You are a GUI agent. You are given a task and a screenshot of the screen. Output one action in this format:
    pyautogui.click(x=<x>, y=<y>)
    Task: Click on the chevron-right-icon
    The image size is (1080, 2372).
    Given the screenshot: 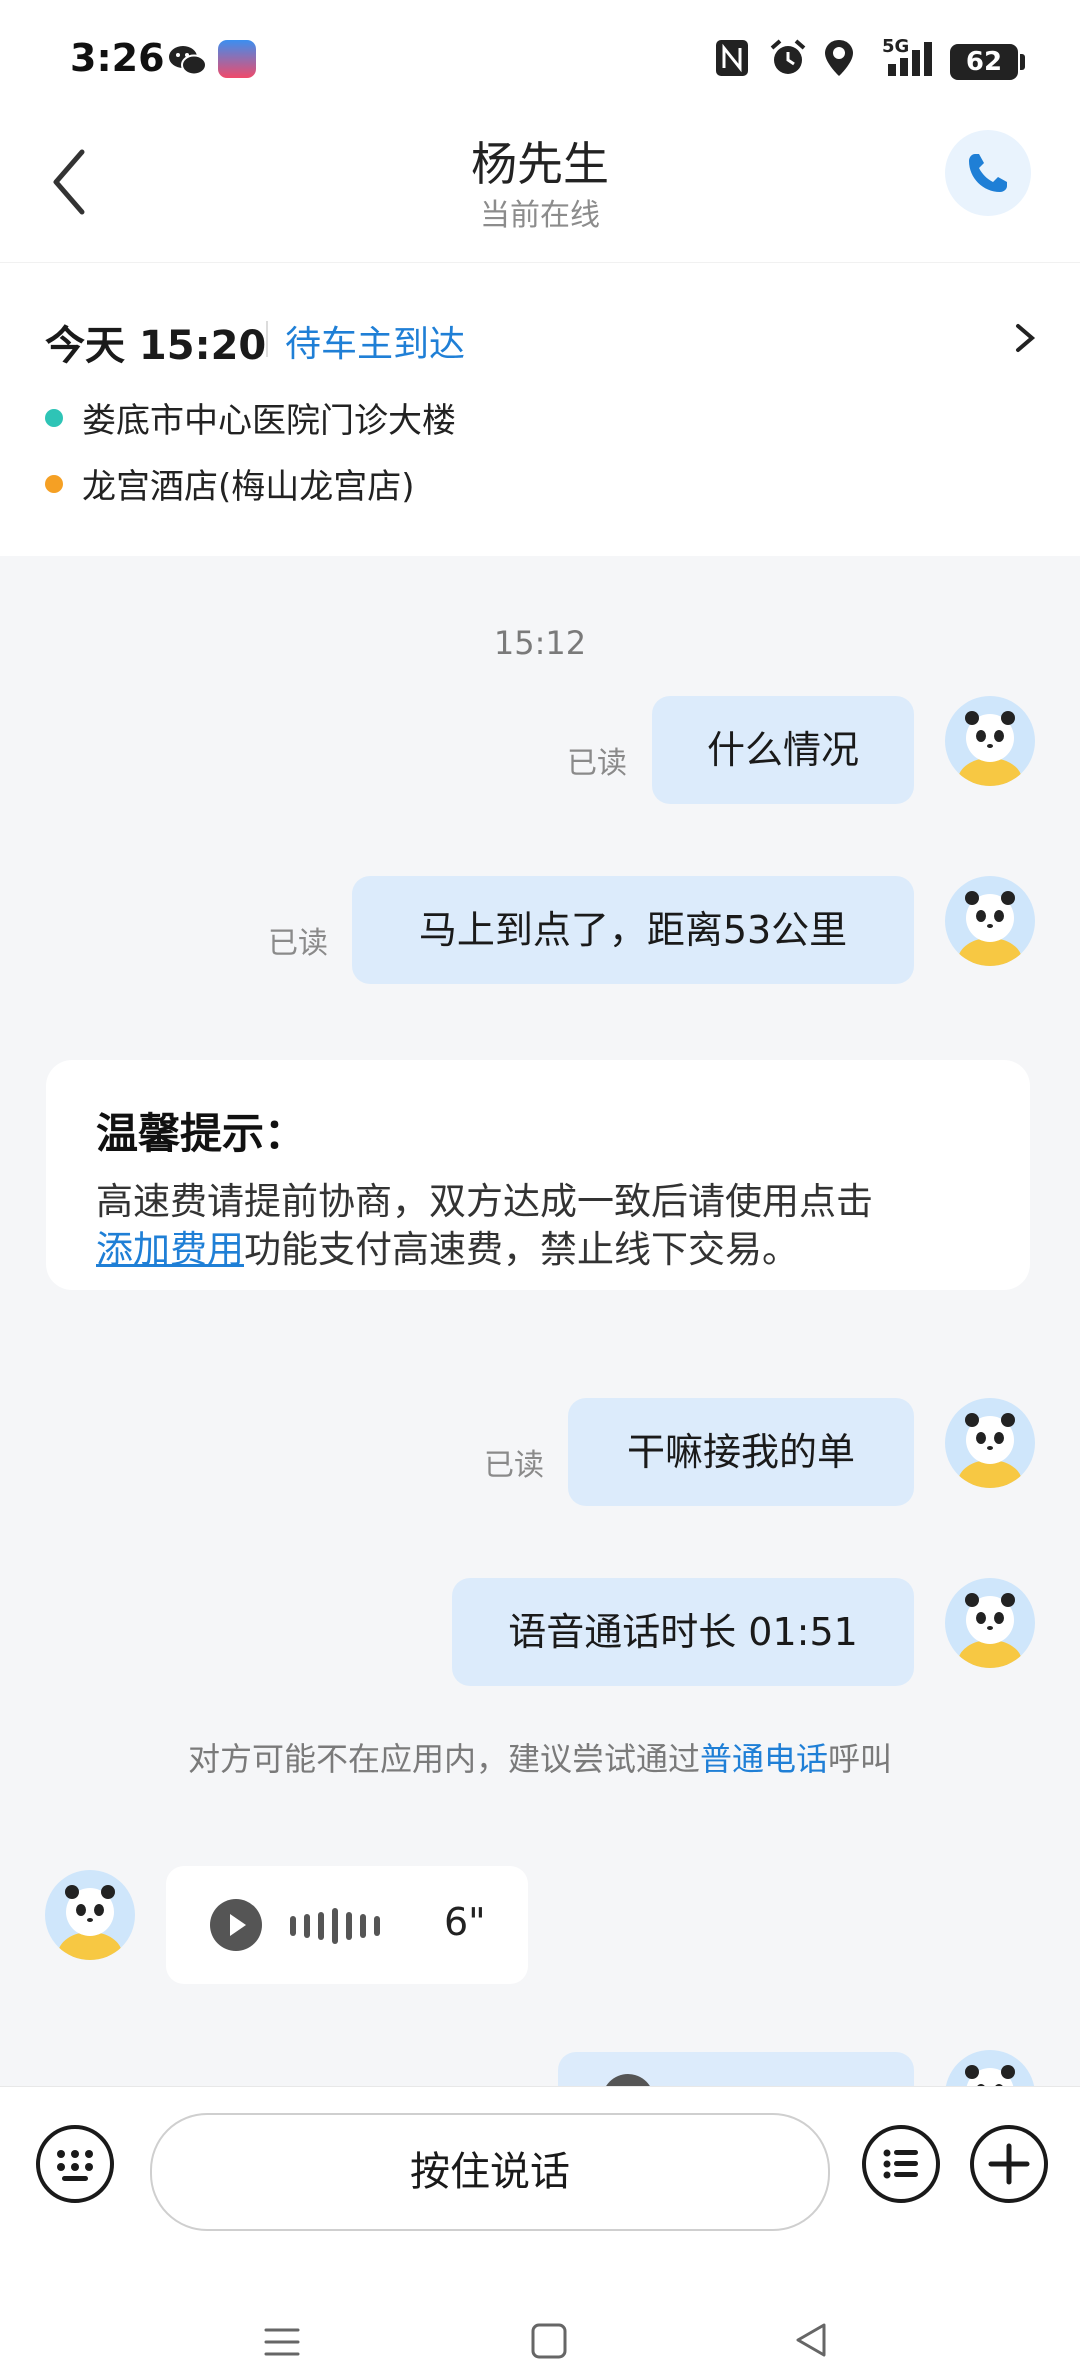 What is the action you would take?
    pyautogui.click(x=1025, y=338)
    